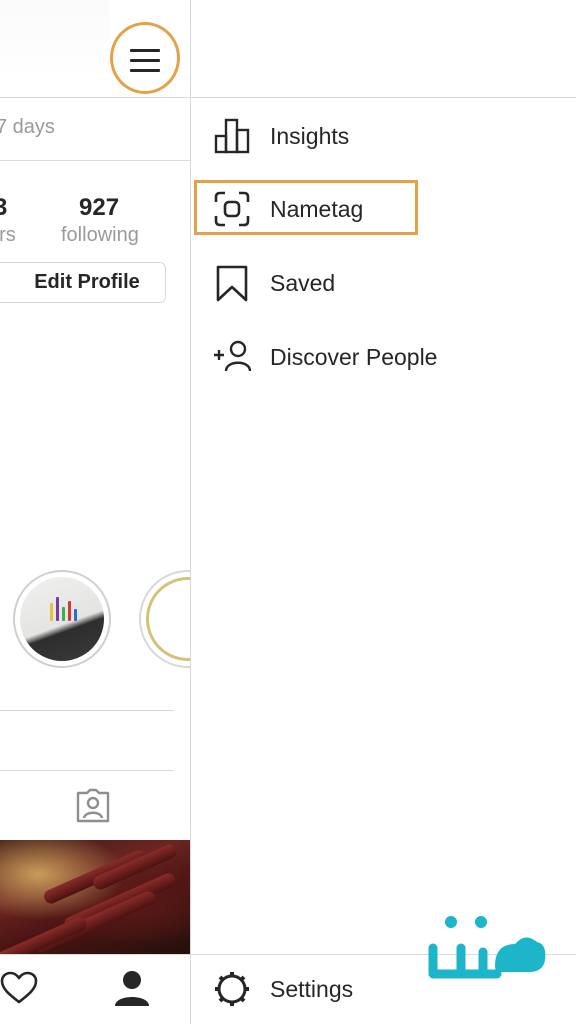 Image resolution: width=576 pixels, height=1024 pixels. What do you see at coordinates (232, 209) in the screenshot?
I see `nametag-icon` at bounding box center [232, 209].